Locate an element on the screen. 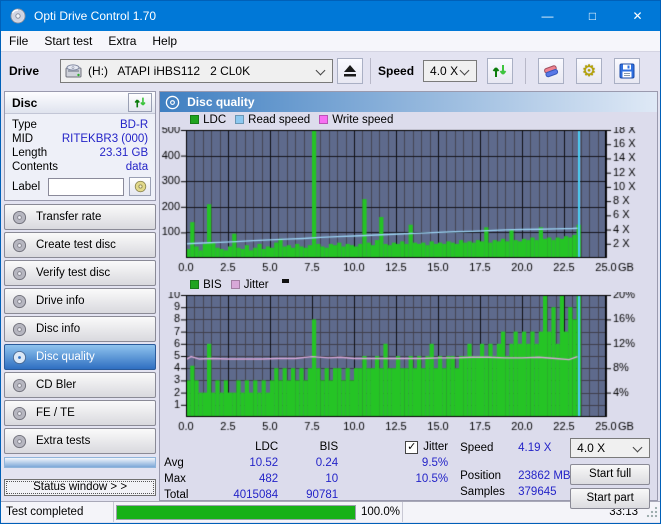 The width and height of the screenshot is (661, 524). panel-title: Disc quality is located at coordinates (221, 102).